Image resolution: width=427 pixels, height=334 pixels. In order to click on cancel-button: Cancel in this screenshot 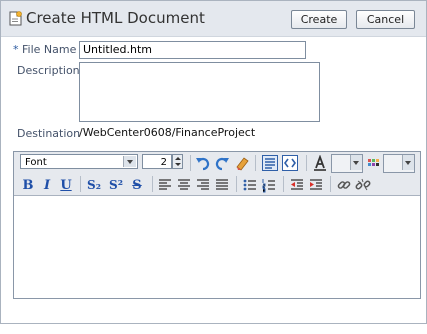, I will do `click(385, 19)`.